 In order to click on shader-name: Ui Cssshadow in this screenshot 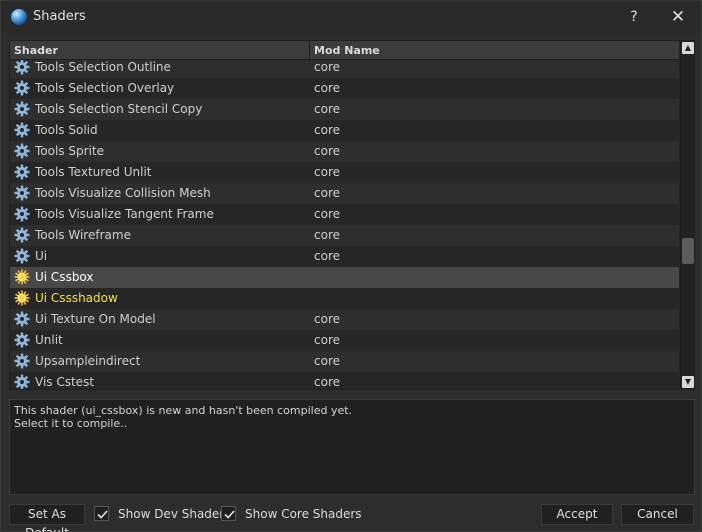, I will do `click(76, 298)`.